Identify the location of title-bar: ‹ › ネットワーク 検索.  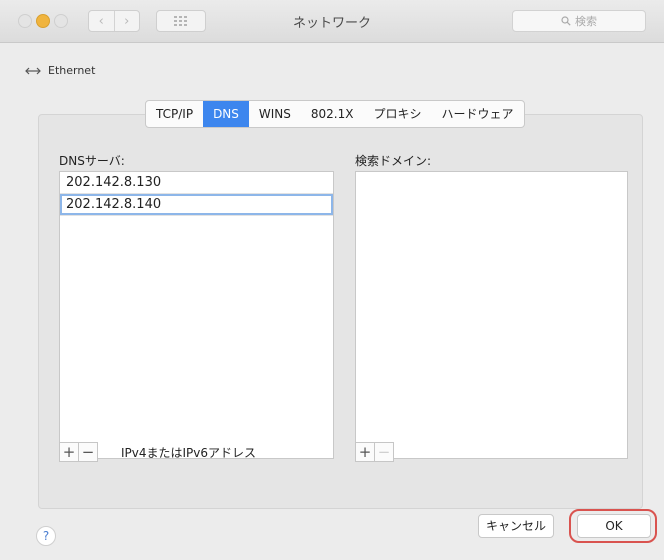
(332, 21).